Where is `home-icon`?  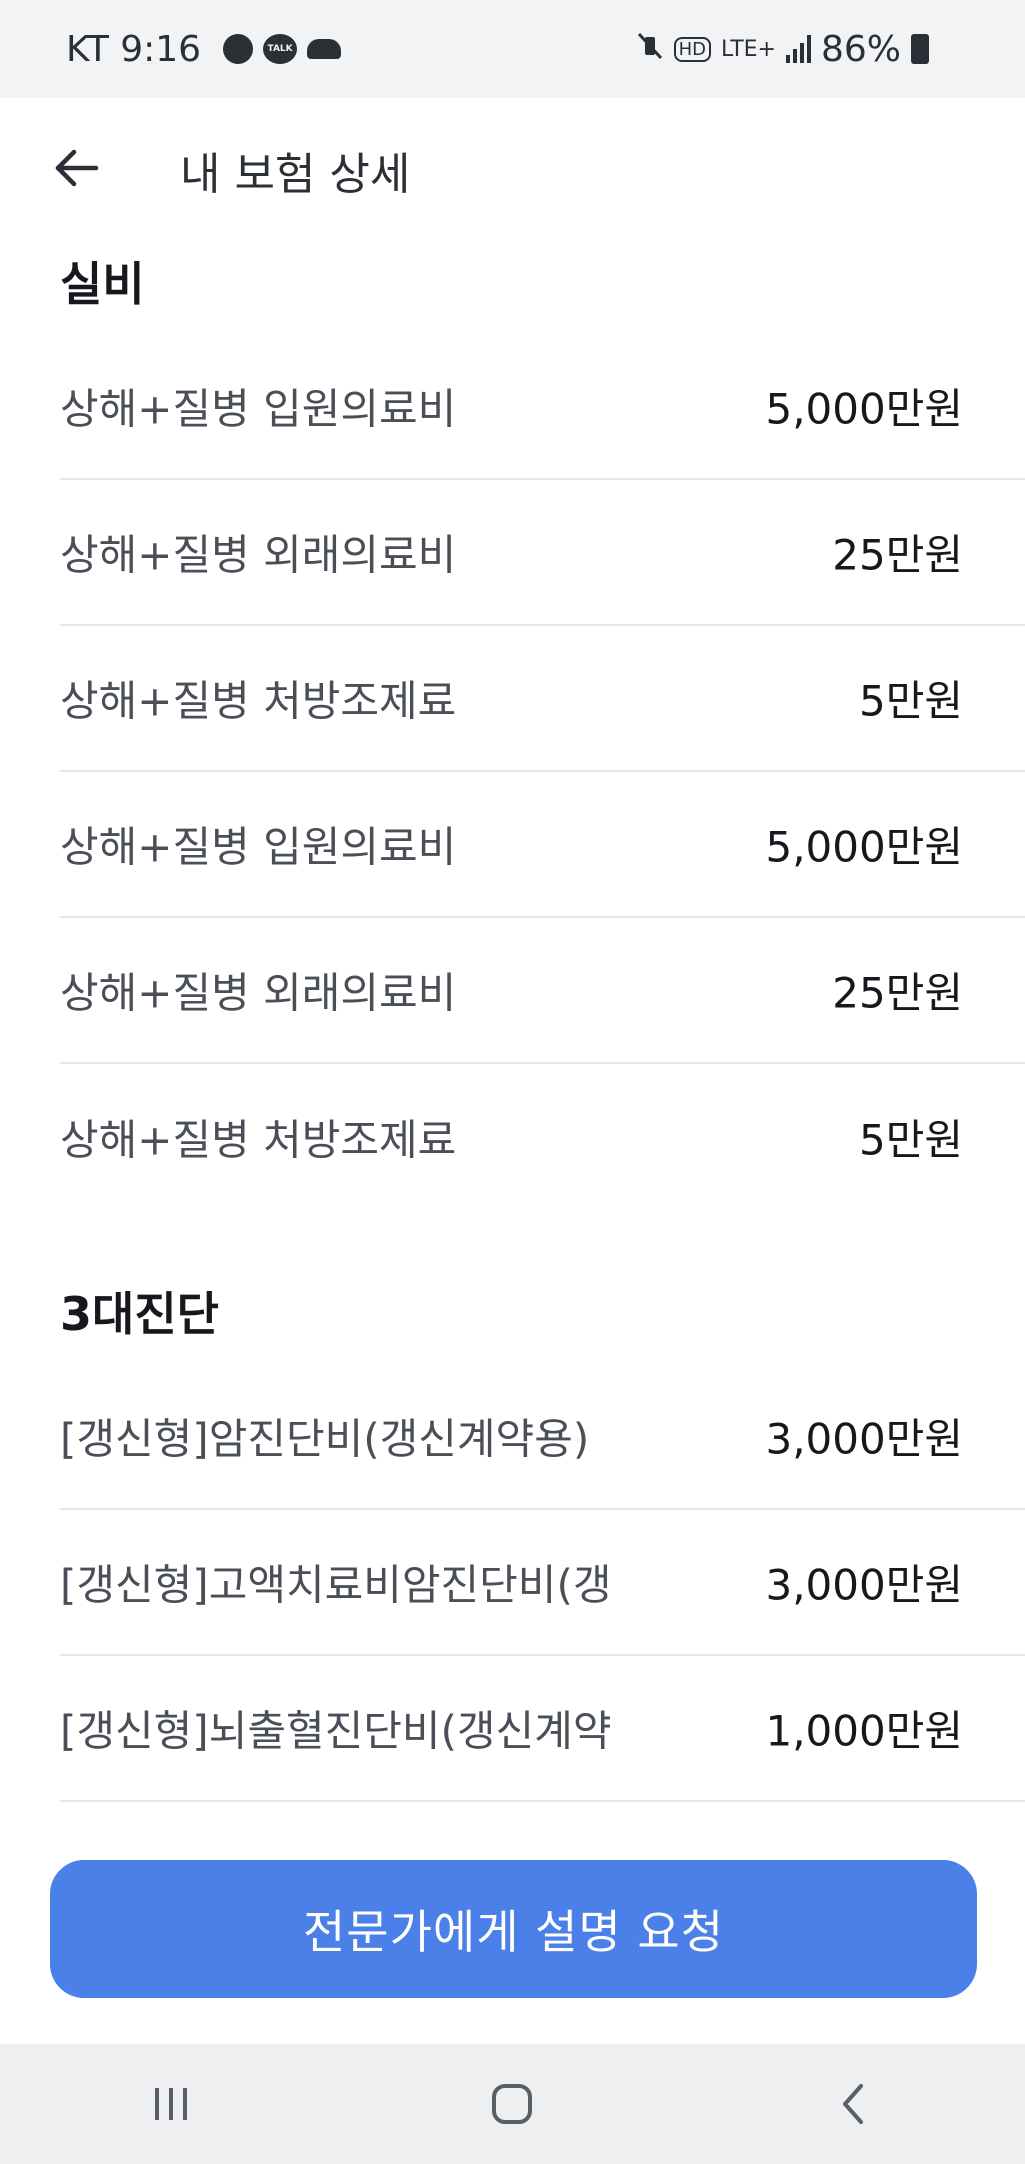 home-icon is located at coordinates (512, 2104).